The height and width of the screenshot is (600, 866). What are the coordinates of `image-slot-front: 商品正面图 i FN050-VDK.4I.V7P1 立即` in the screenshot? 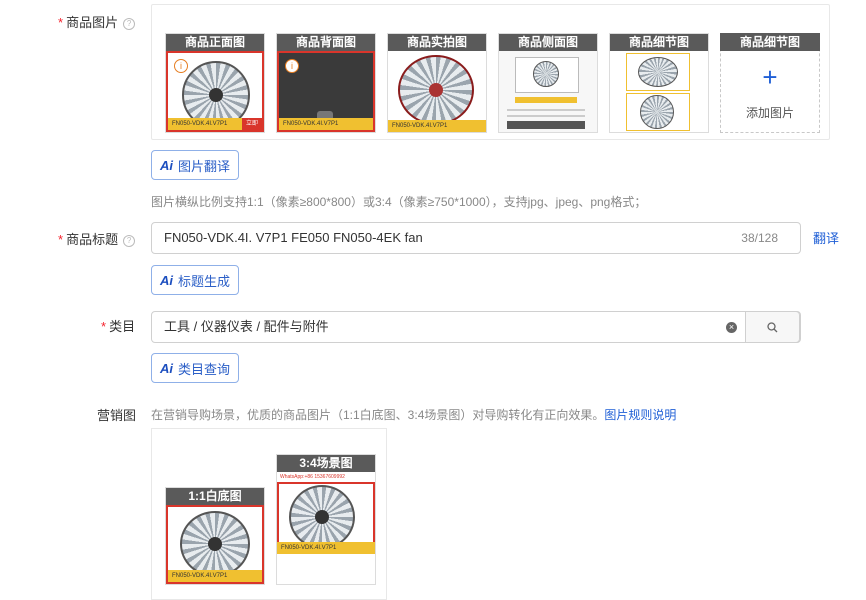 It's located at (215, 83).